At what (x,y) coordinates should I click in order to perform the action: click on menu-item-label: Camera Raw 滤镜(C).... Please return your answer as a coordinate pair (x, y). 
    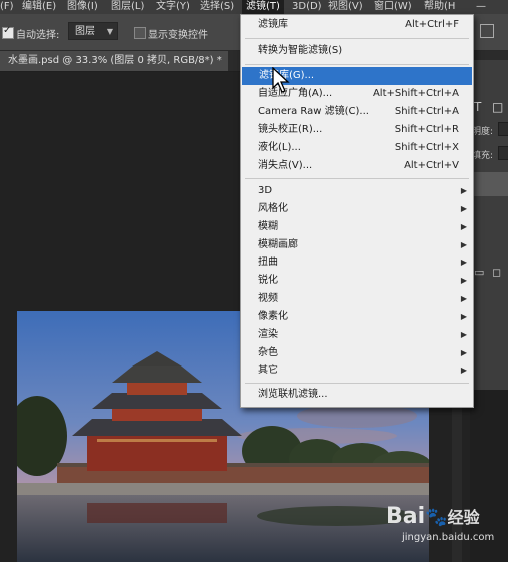
    Looking at the image, I should click on (313, 111).